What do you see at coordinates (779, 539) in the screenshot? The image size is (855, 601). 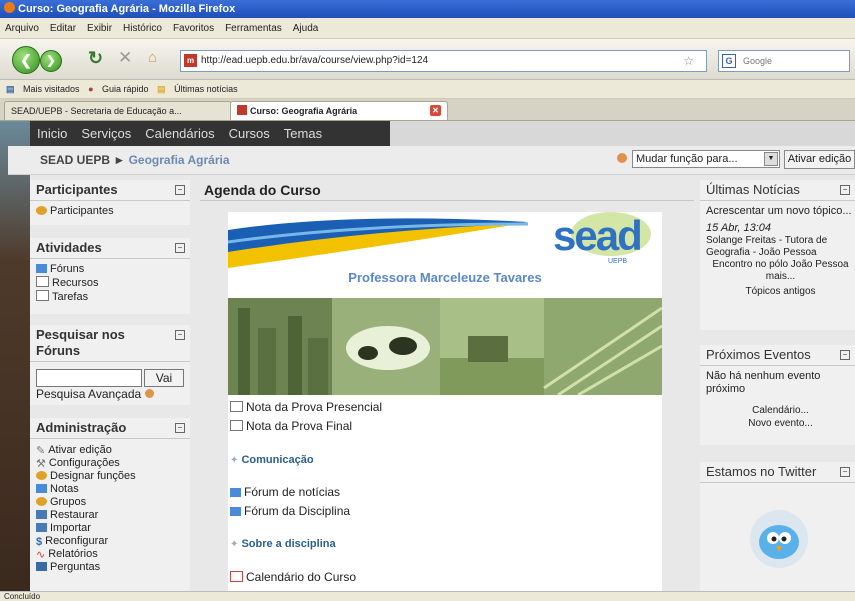 I see `twitter-bird-icon` at bounding box center [779, 539].